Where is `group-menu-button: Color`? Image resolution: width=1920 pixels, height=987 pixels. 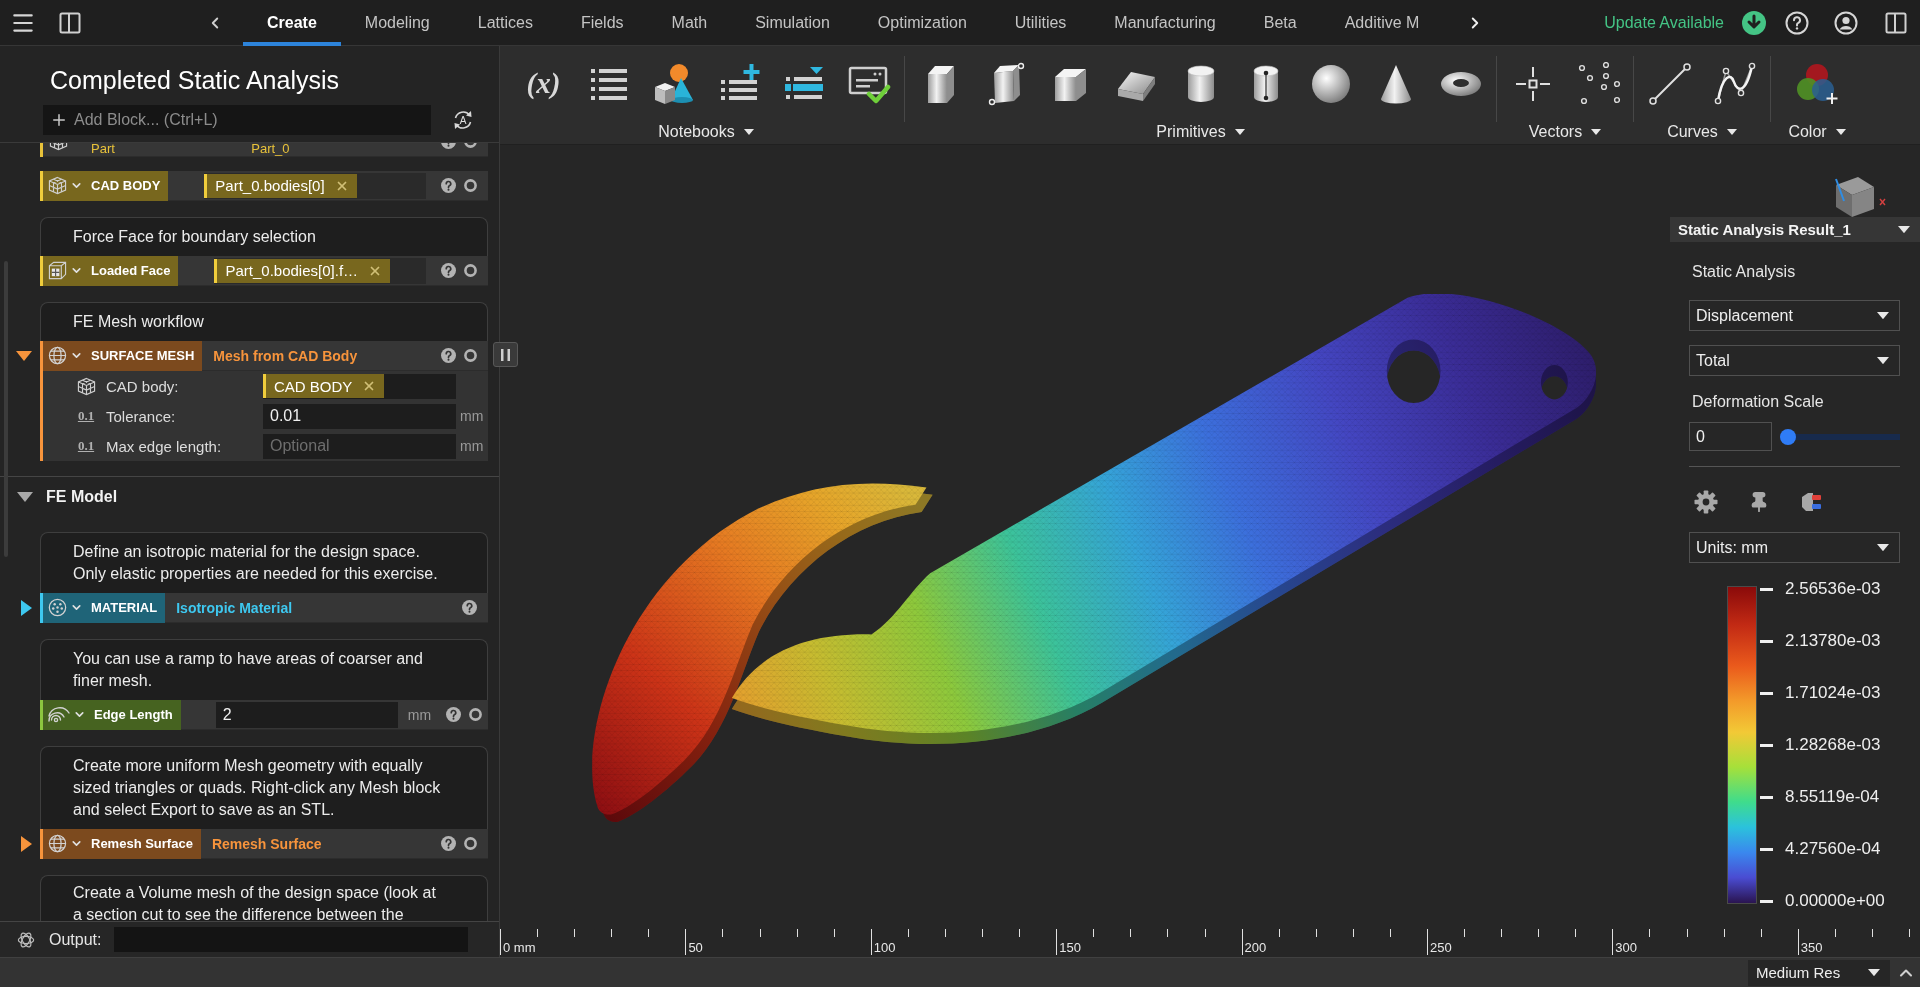 group-menu-button: Color is located at coordinates (1817, 132).